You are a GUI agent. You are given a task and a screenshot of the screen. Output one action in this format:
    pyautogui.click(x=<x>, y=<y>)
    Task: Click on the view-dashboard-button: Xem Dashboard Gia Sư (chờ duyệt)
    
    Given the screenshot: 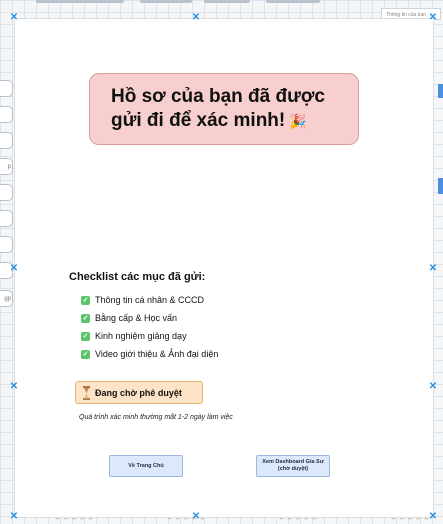 What is the action you would take?
    pyautogui.click(x=293, y=466)
    